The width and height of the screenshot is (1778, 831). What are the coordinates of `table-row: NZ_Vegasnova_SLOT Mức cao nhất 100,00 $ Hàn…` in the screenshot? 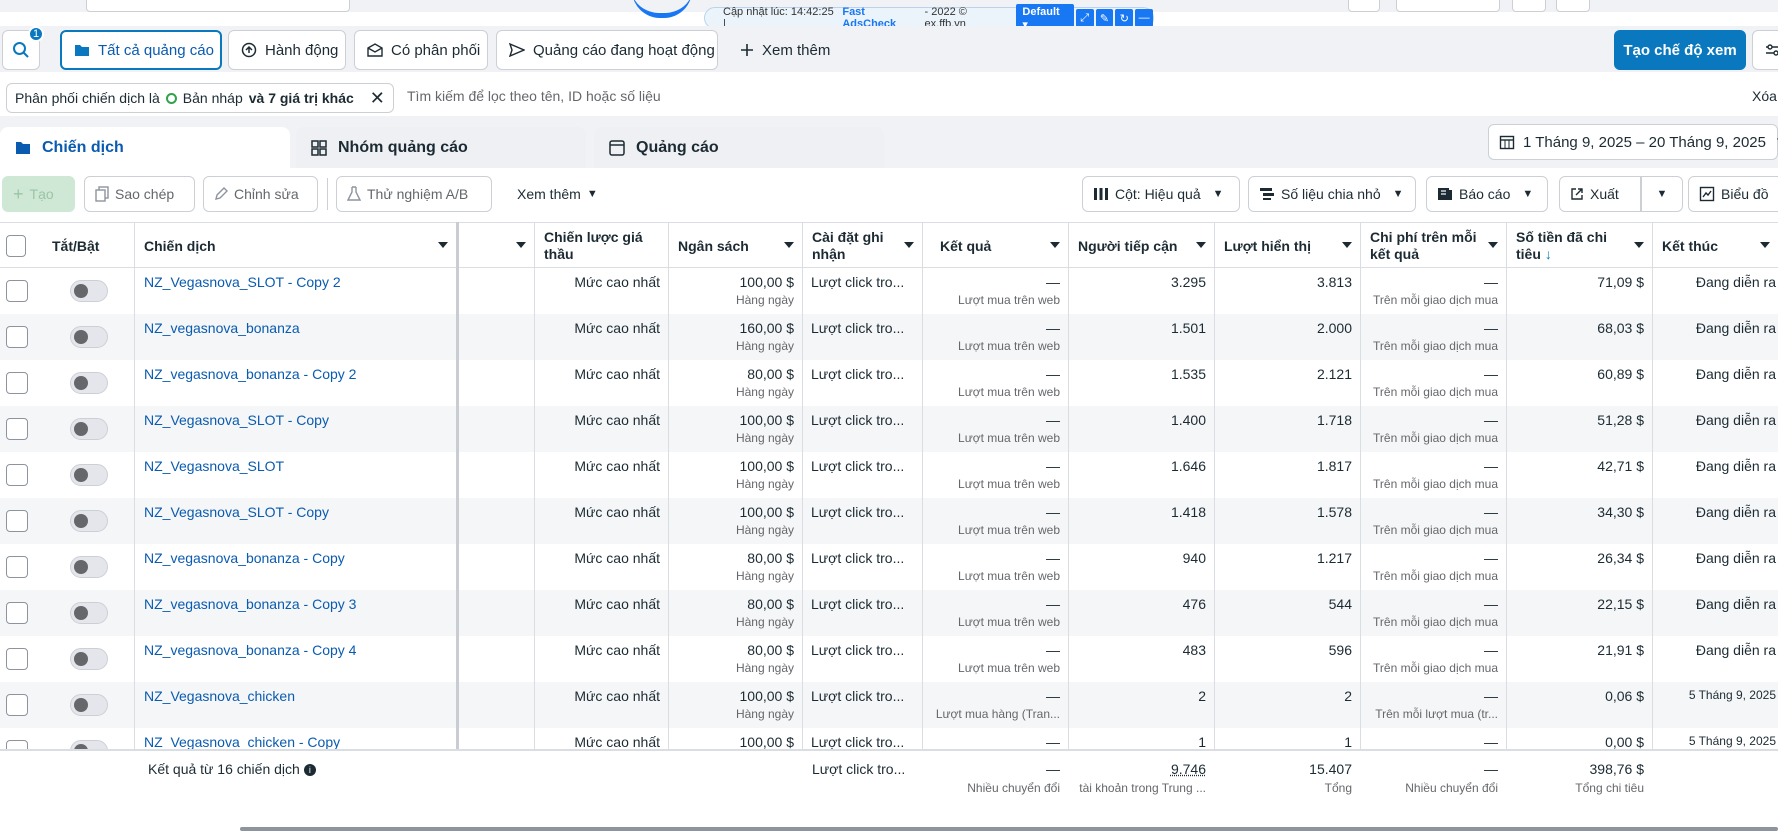 It's located at (889, 475).